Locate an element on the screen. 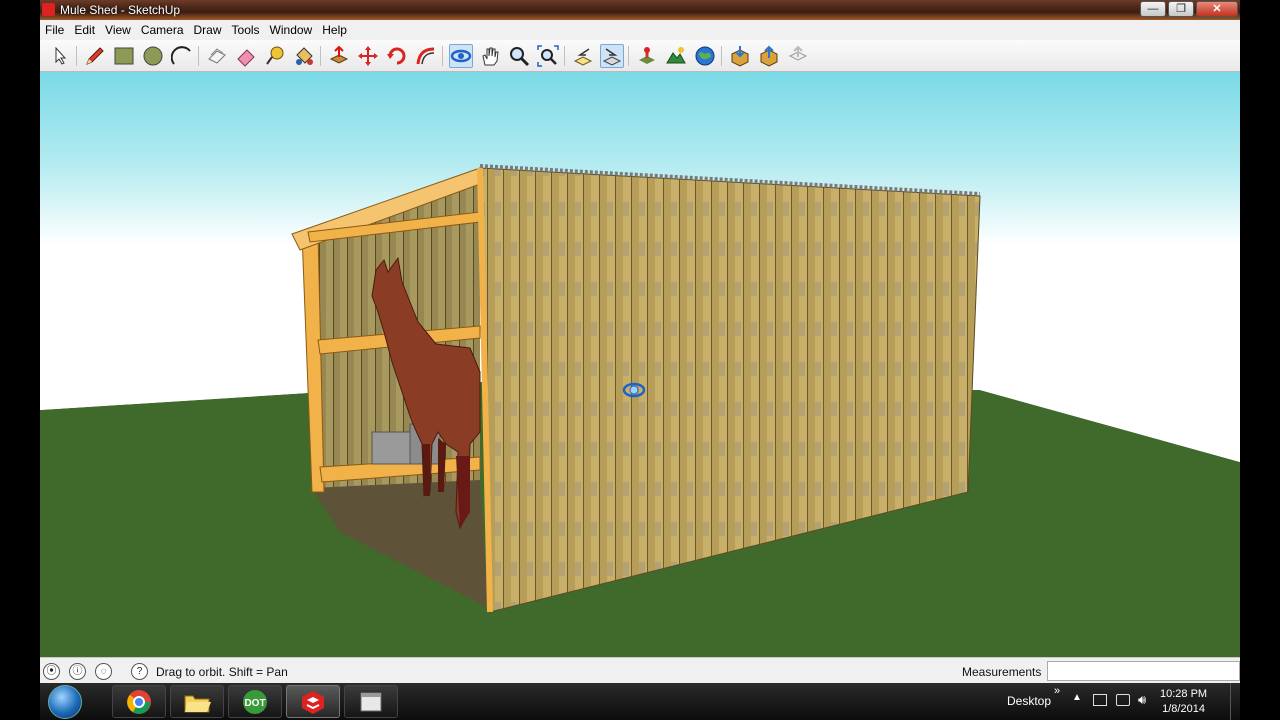 The image size is (1280, 720). push-pull-tool is located at coordinates (339, 56).